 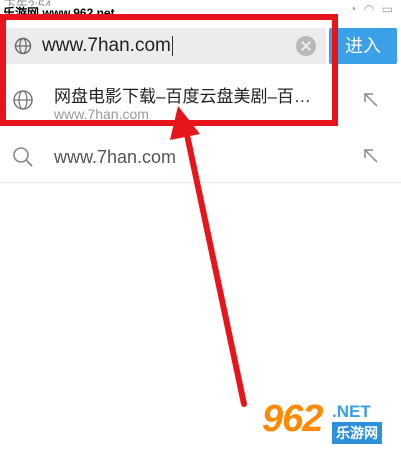 I want to click on url-input: www.7han.com, so click(x=165, y=46).